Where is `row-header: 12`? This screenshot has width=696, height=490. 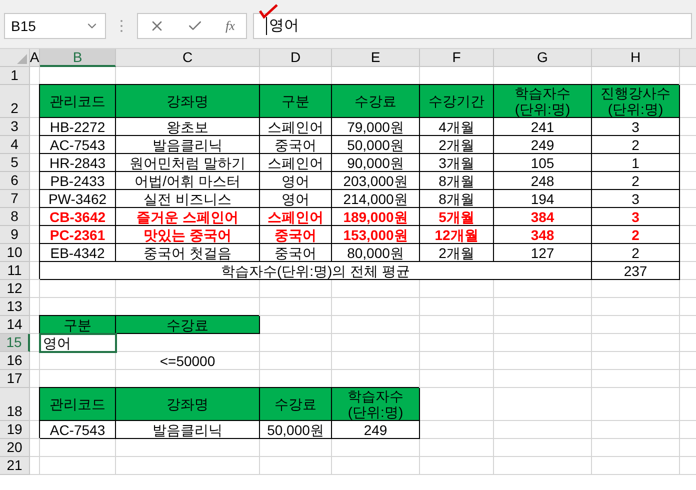
row-header: 12 is located at coordinates (15, 289).